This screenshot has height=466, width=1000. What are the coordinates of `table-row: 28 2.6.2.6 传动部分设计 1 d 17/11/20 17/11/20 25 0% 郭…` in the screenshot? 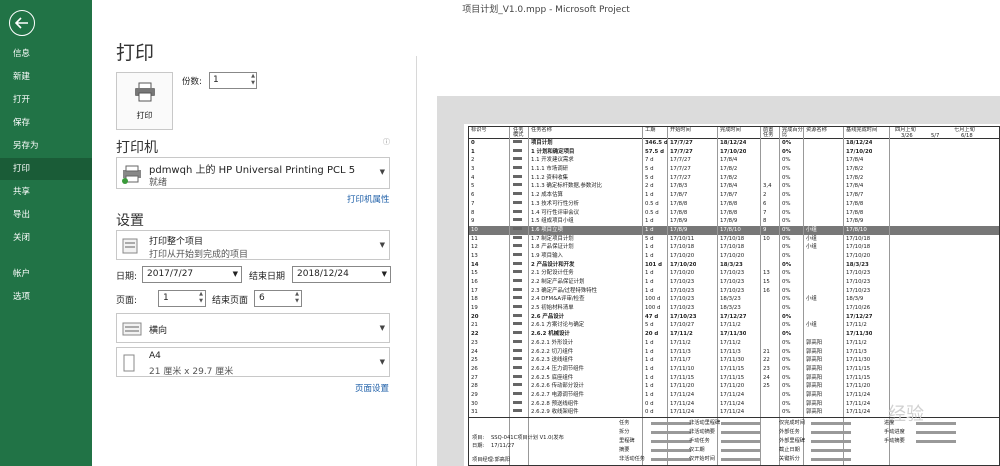 It's located at (734, 386).